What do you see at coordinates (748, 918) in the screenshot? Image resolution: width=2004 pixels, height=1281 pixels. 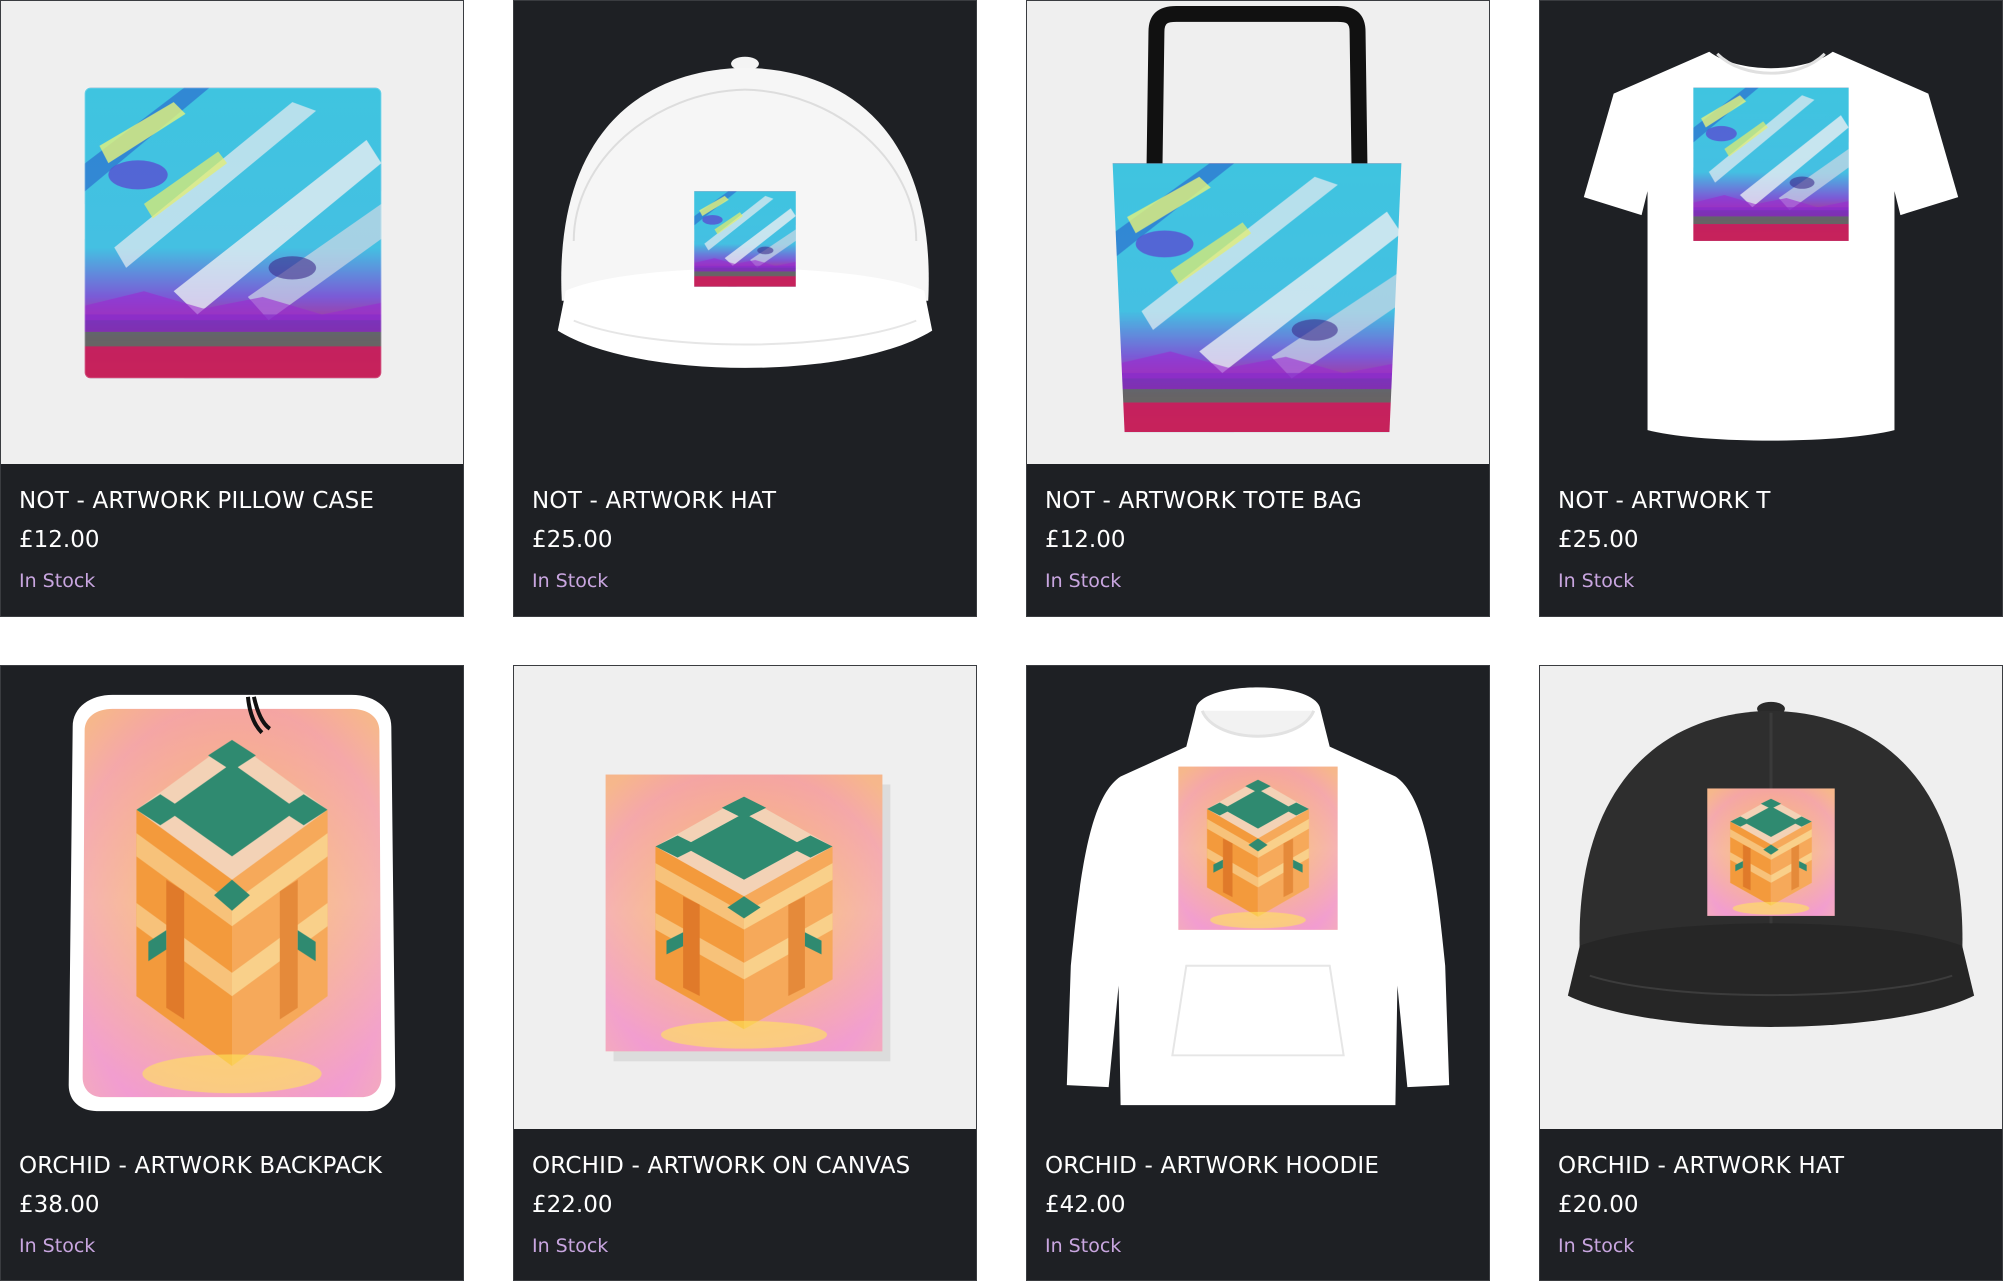 I see `canvas-image` at bounding box center [748, 918].